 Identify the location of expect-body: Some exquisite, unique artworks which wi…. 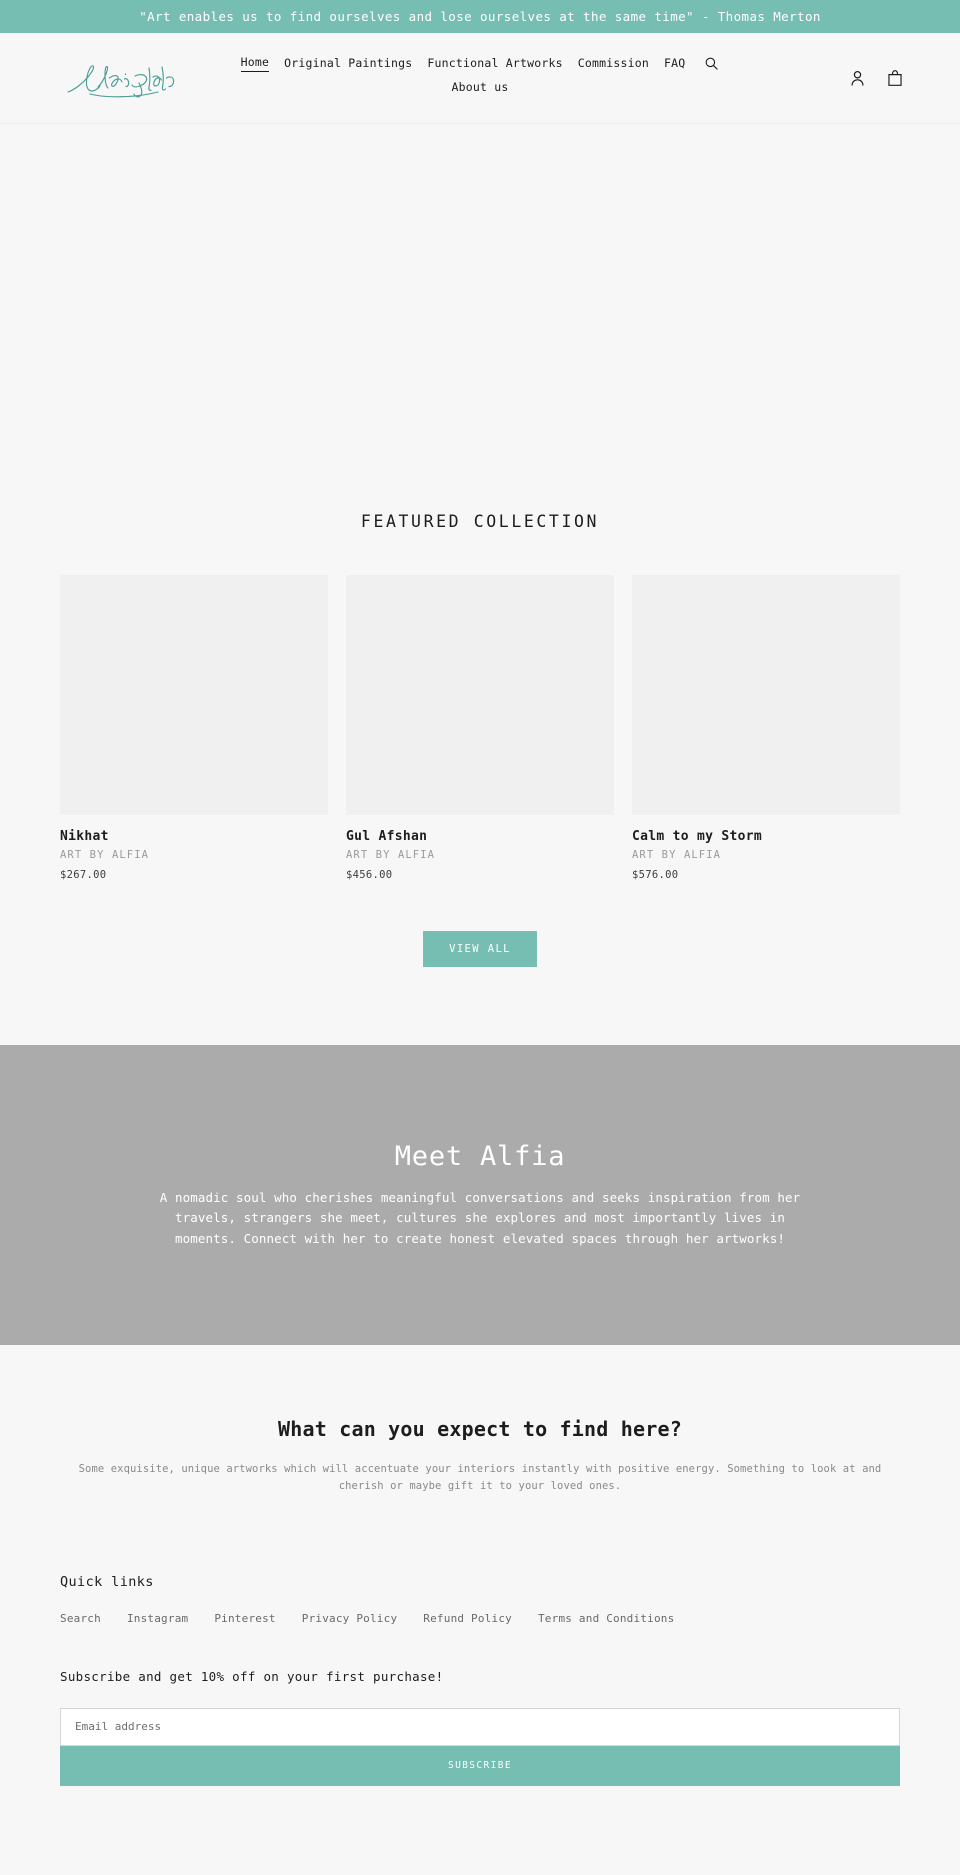
(480, 1478).